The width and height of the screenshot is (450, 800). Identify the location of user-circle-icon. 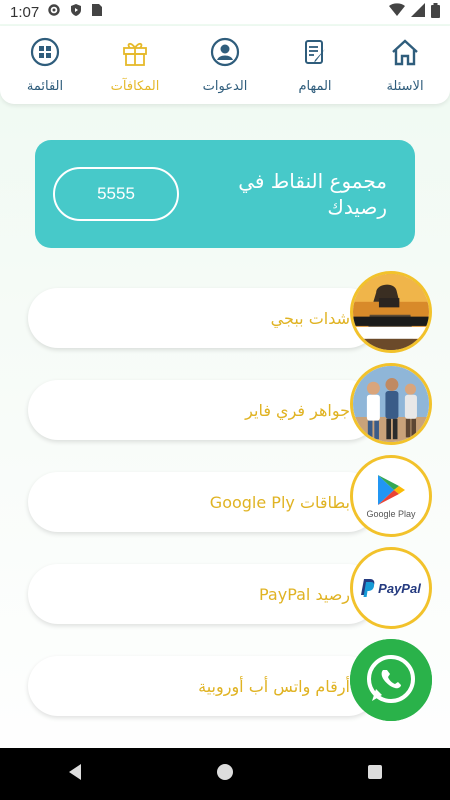
(225, 54).